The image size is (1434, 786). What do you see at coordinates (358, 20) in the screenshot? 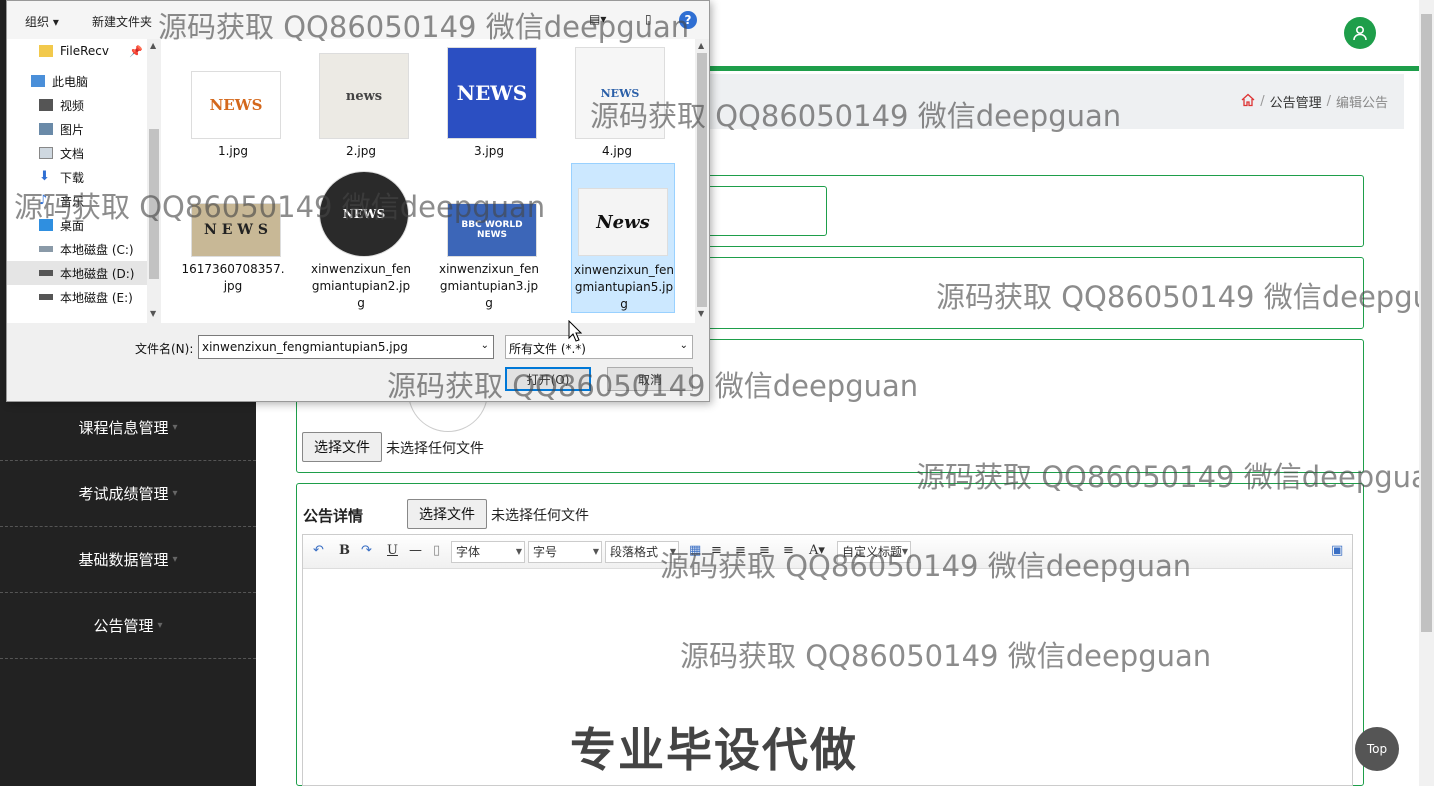
I see `dialog-toolbar: 组织 ▾ 新建文件夹 ▤▾ ▯ ?` at bounding box center [358, 20].